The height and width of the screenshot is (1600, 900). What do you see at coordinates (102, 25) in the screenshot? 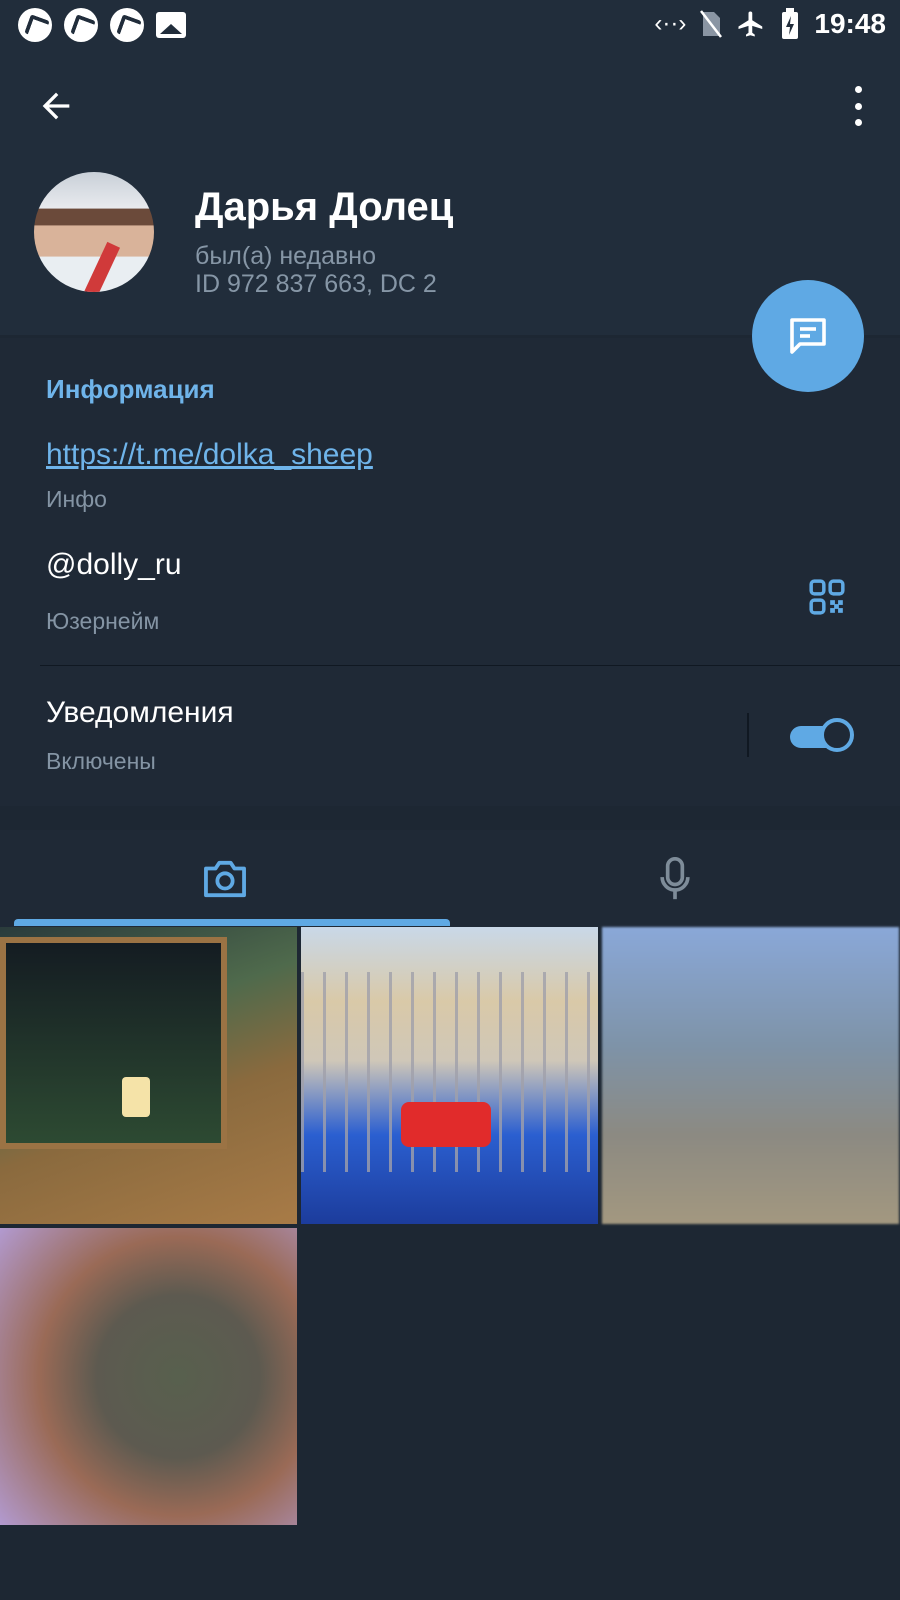
I see `status-bar-notifications` at bounding box center [102, 25].